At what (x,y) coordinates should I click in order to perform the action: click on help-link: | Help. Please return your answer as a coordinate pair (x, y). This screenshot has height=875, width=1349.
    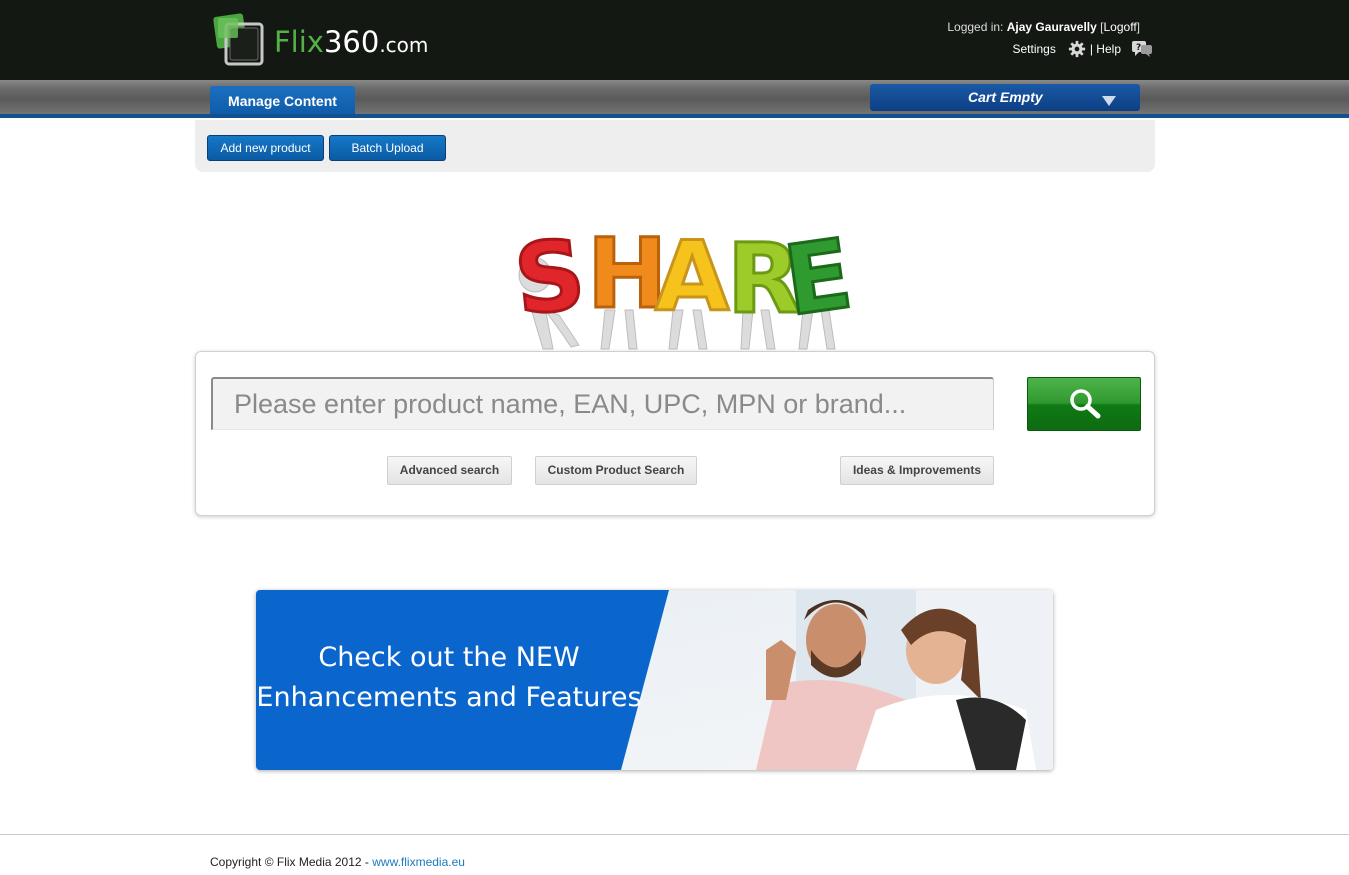
    Looking at the image, I should click on (1105, 49).